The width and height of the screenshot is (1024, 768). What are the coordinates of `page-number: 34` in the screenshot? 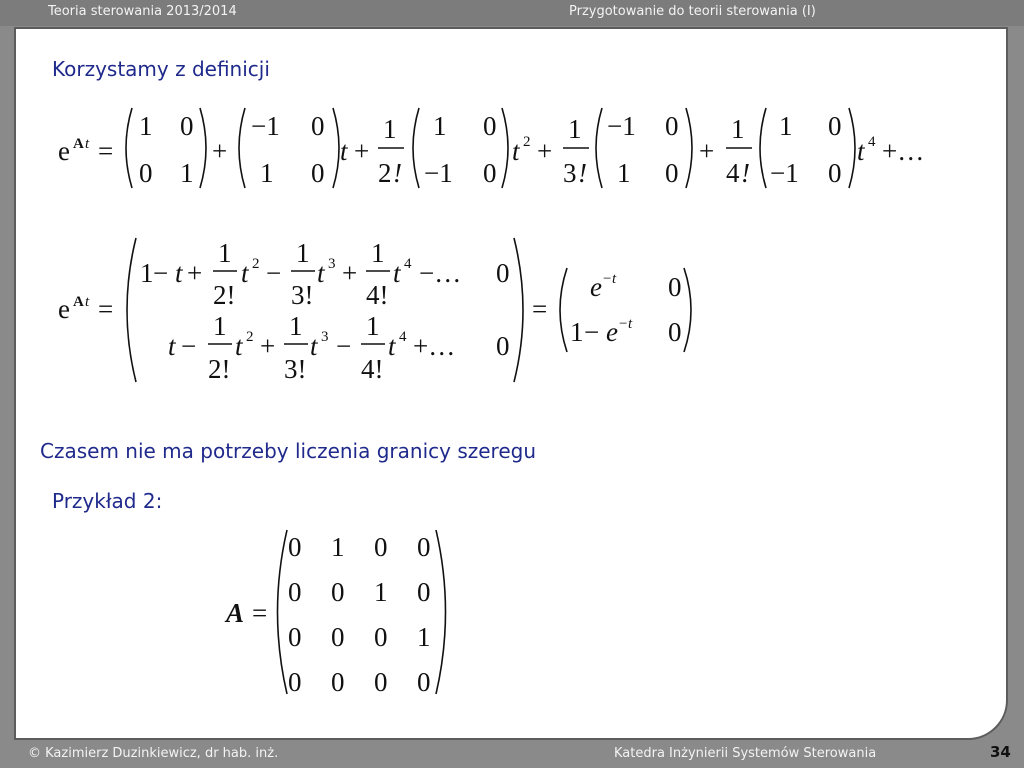 It's located at (1000, 752).